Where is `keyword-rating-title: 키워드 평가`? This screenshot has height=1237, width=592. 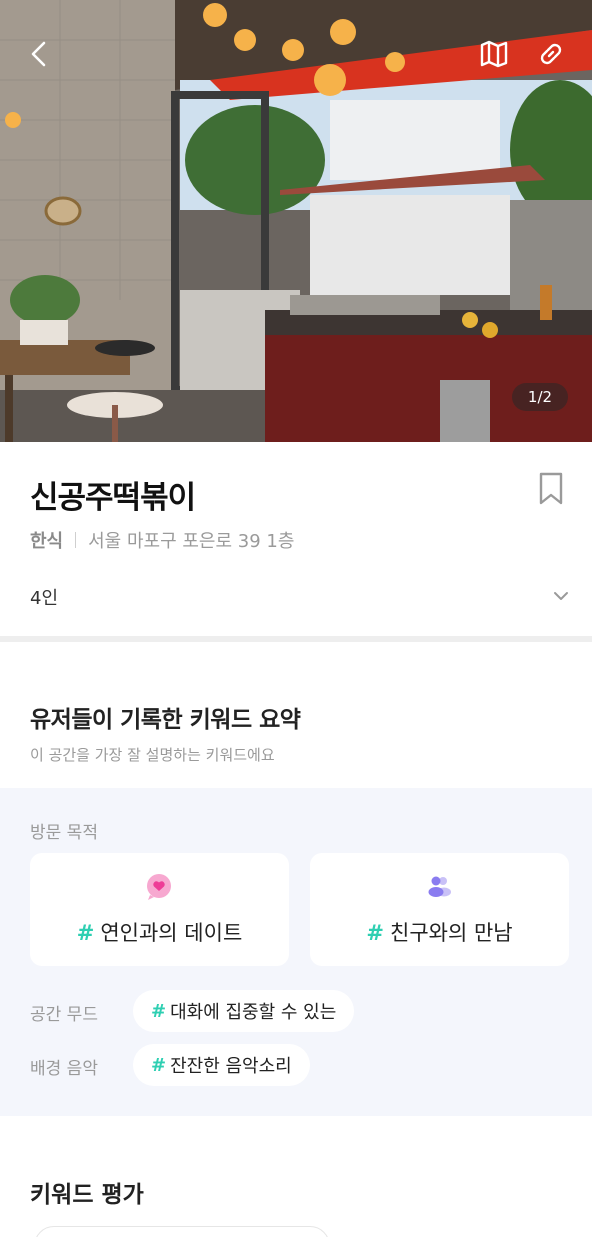 keyword-rating-title: 키워드 평가 is located at coordinates (87, 1195).